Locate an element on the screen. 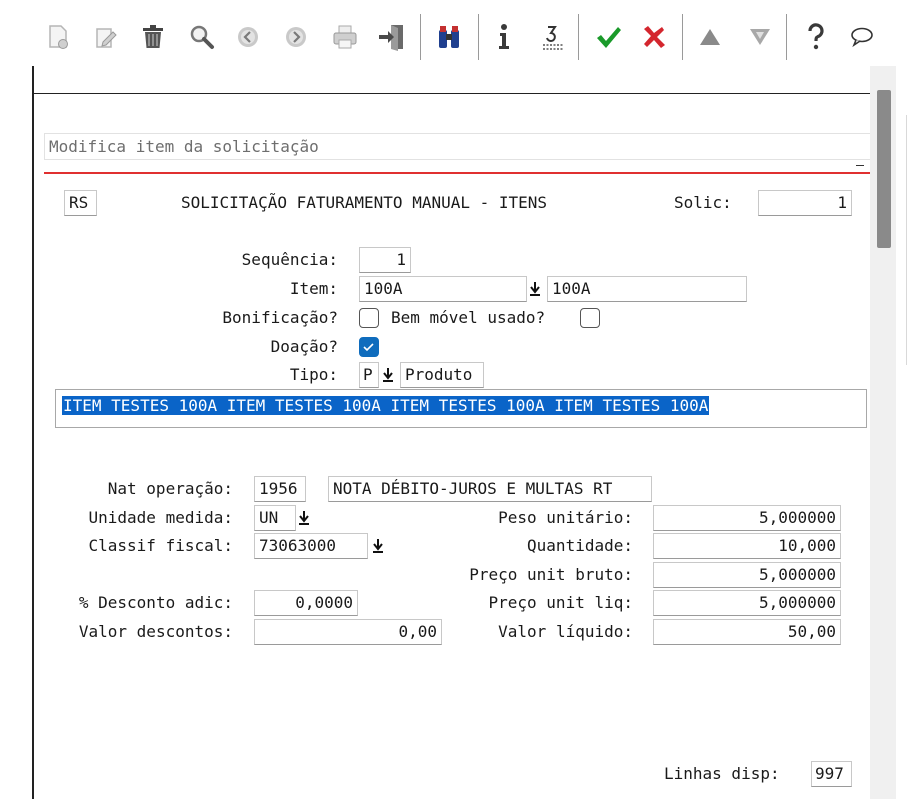  valor-descontos-field: 0,00 is located at coordinates (348, 632).